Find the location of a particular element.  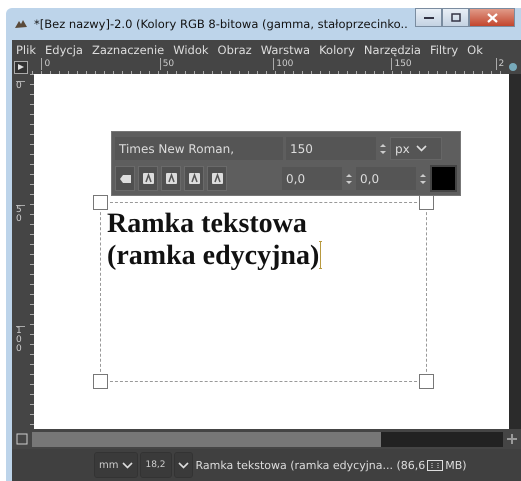

baseline-field: 0,0 is located at coordinates (312, 178).